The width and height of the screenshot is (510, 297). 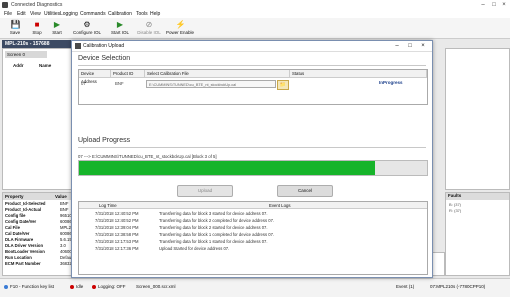 I want to click on status-screen-file: Screen_000.scr.xml, so click(x=156, y=286).